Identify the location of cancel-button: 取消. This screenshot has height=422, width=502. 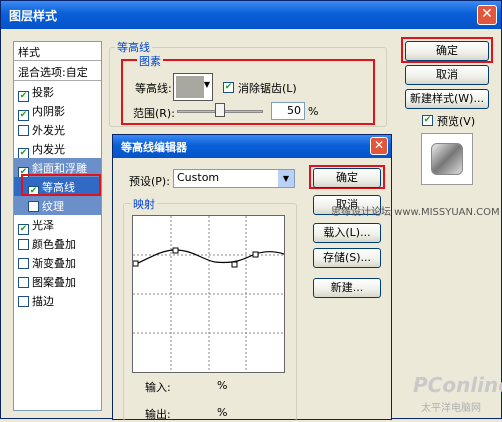
(447, 75).